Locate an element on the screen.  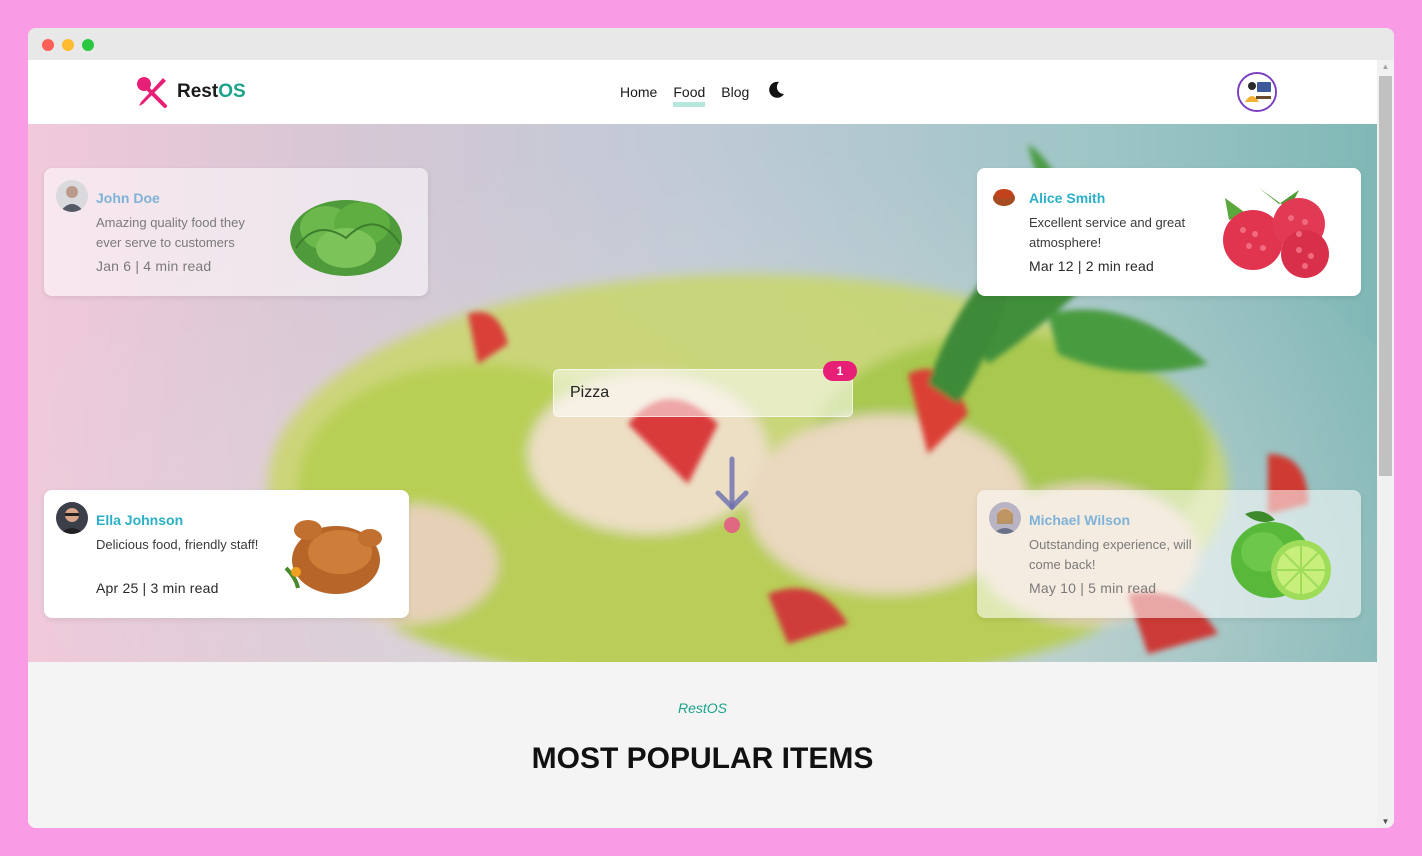
minimize-window-button is located at coordinates (68, 45).